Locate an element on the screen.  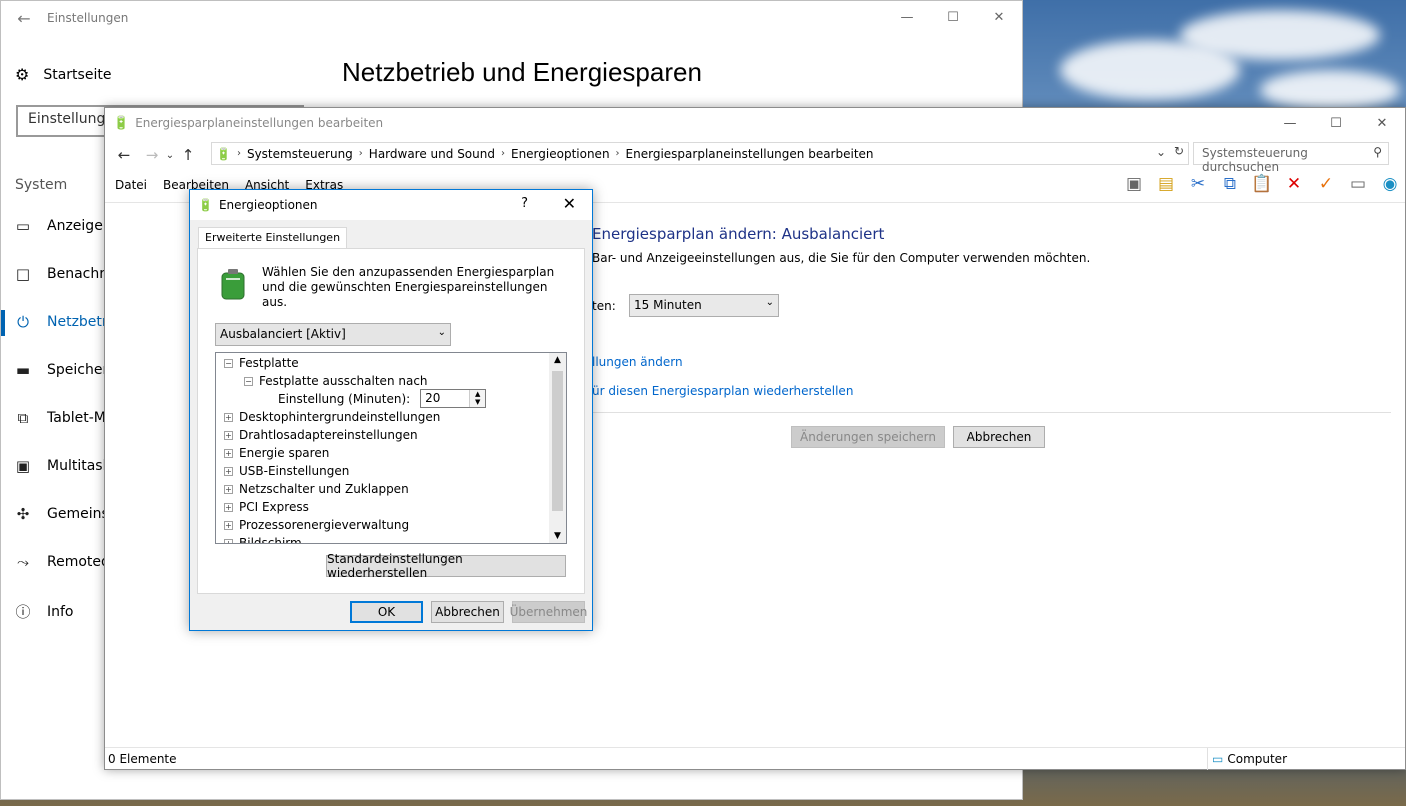
tree-label: Energie sparen is located at coordinates (284, 453).